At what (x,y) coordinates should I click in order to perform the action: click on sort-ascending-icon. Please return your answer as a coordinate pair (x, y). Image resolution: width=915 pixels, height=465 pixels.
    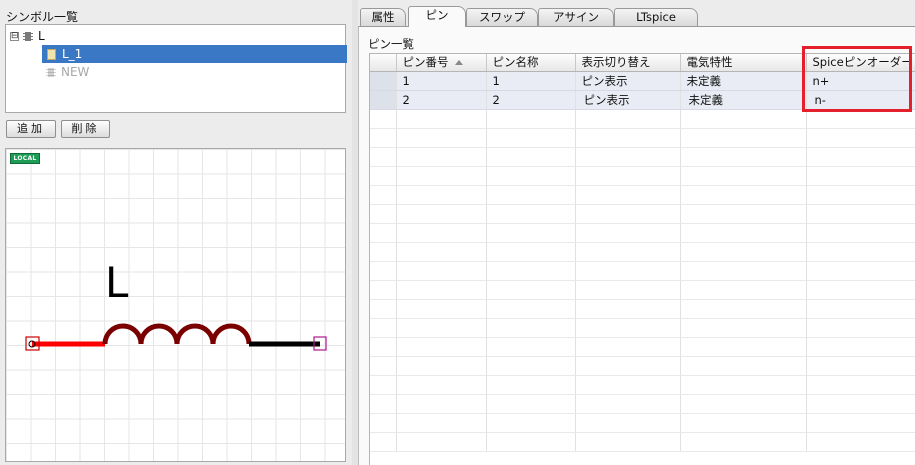
    Looking at the image, I should click on (458, 63).